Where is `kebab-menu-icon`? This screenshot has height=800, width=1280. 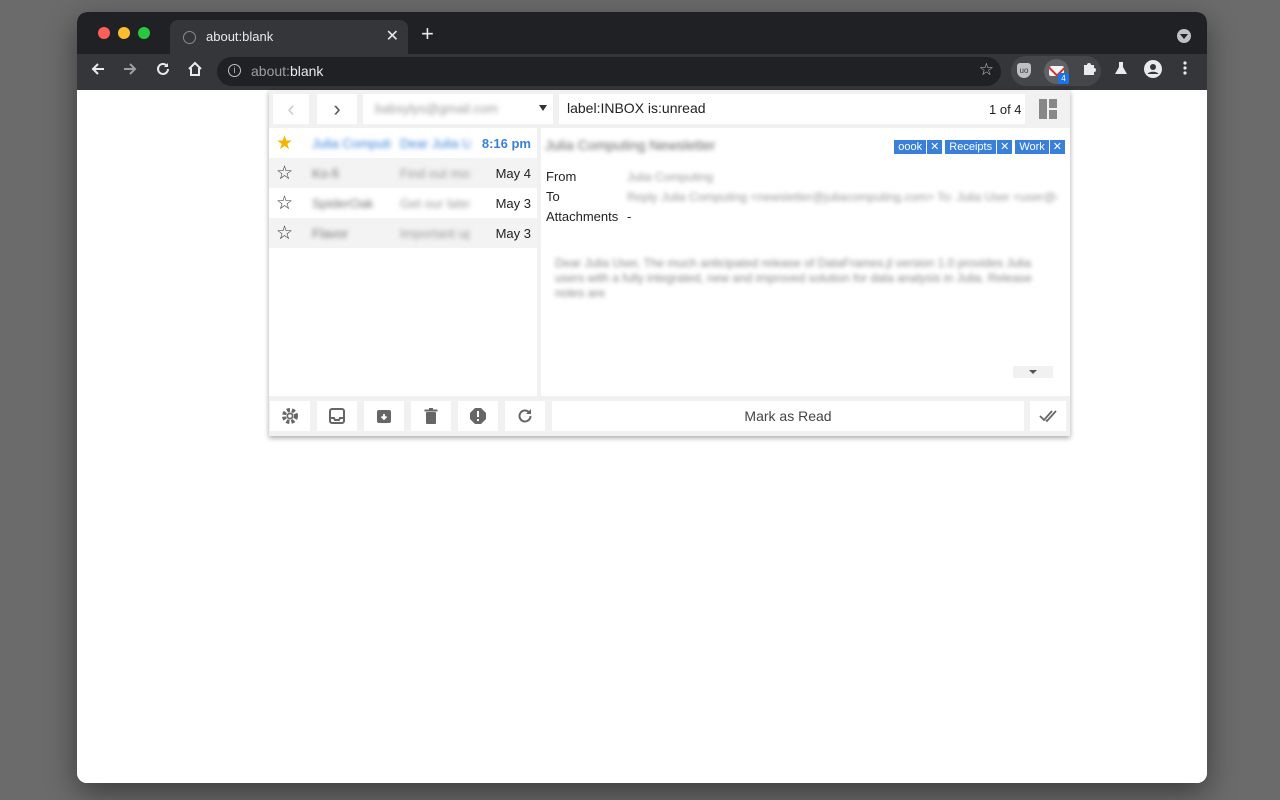
kebab-menu-icon is located at coordinates (1185, 71).